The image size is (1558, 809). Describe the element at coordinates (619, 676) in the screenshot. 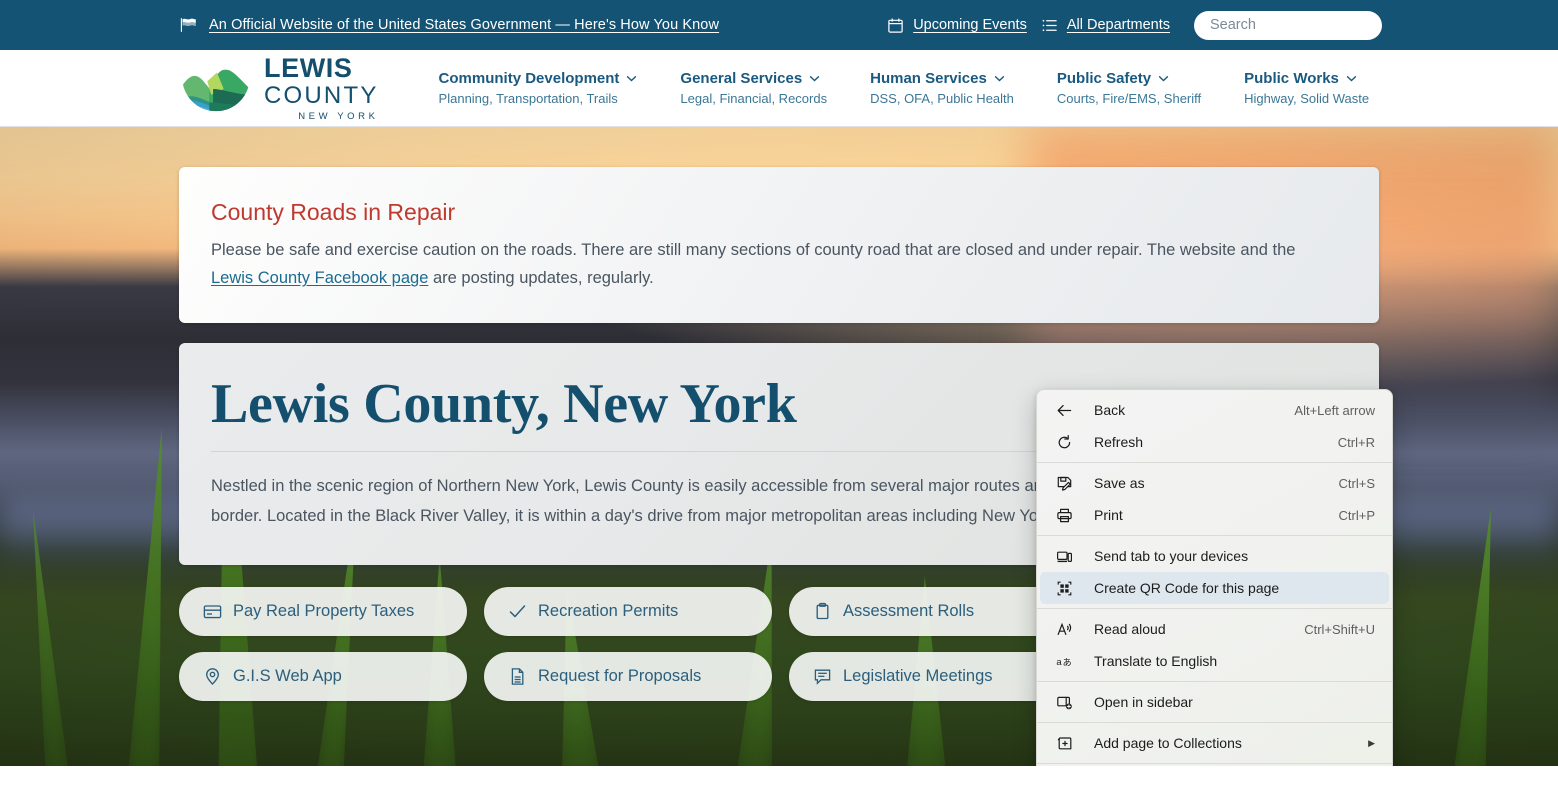

I see `quick-link-label: Request for Proposals` at that location.